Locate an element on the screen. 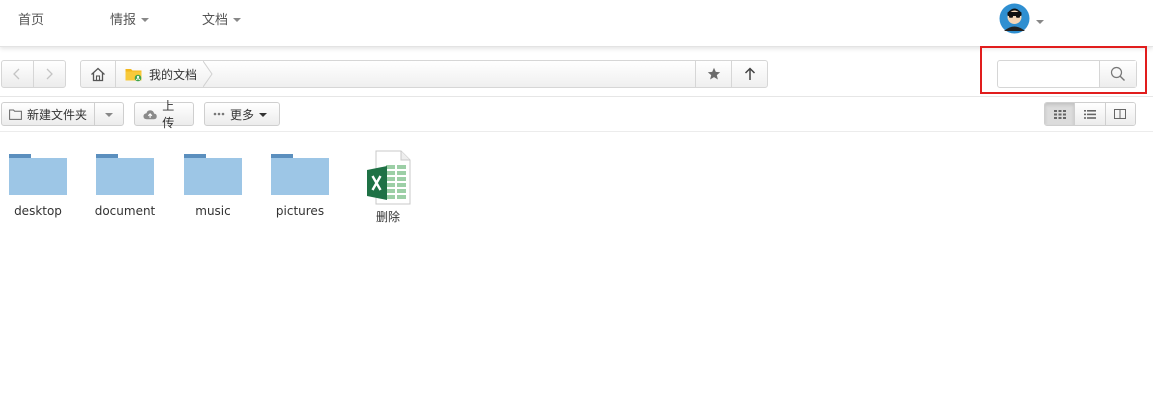  more-dots-icon is located at coordinates (219, 114).